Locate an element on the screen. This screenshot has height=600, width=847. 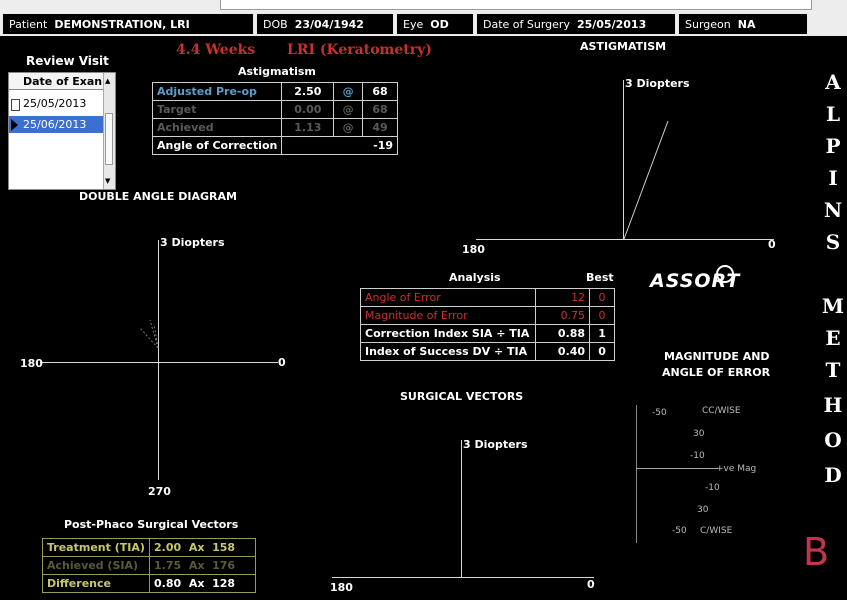
list-column-header: Date of Exan is located at coordinates (56, 81).